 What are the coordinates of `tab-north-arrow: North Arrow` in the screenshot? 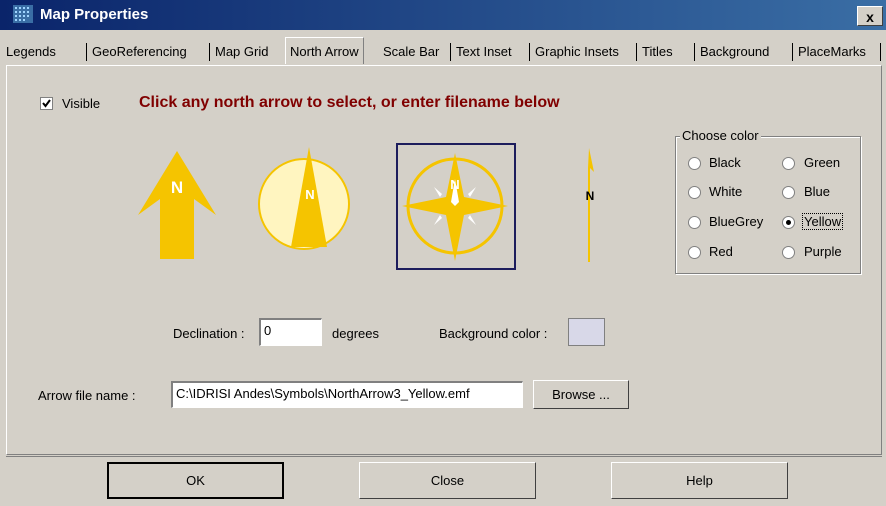 It's located at (324, 50).